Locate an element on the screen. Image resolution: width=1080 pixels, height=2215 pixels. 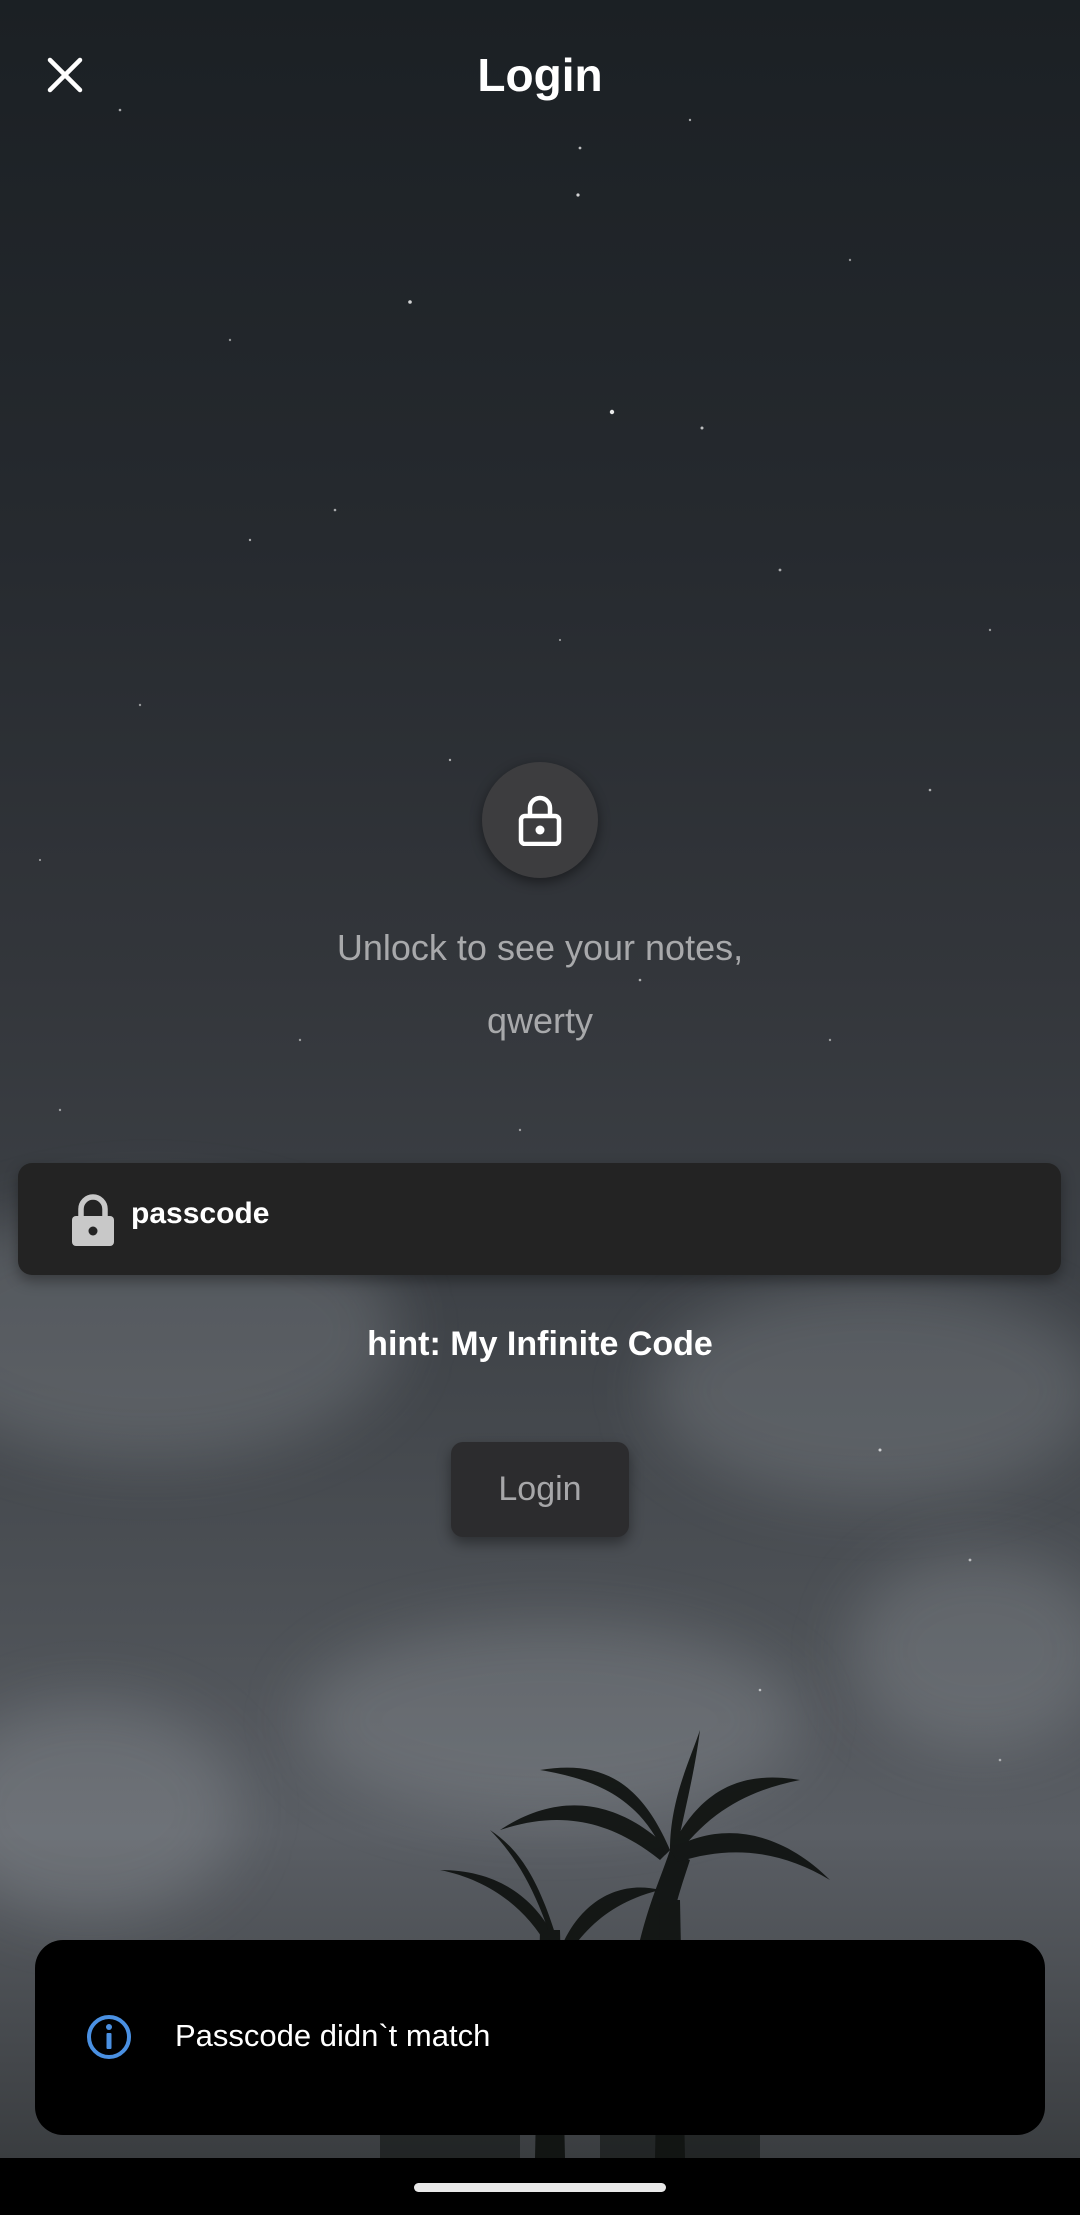
passcode-field: passcode is located at coordinates (539, 1219).